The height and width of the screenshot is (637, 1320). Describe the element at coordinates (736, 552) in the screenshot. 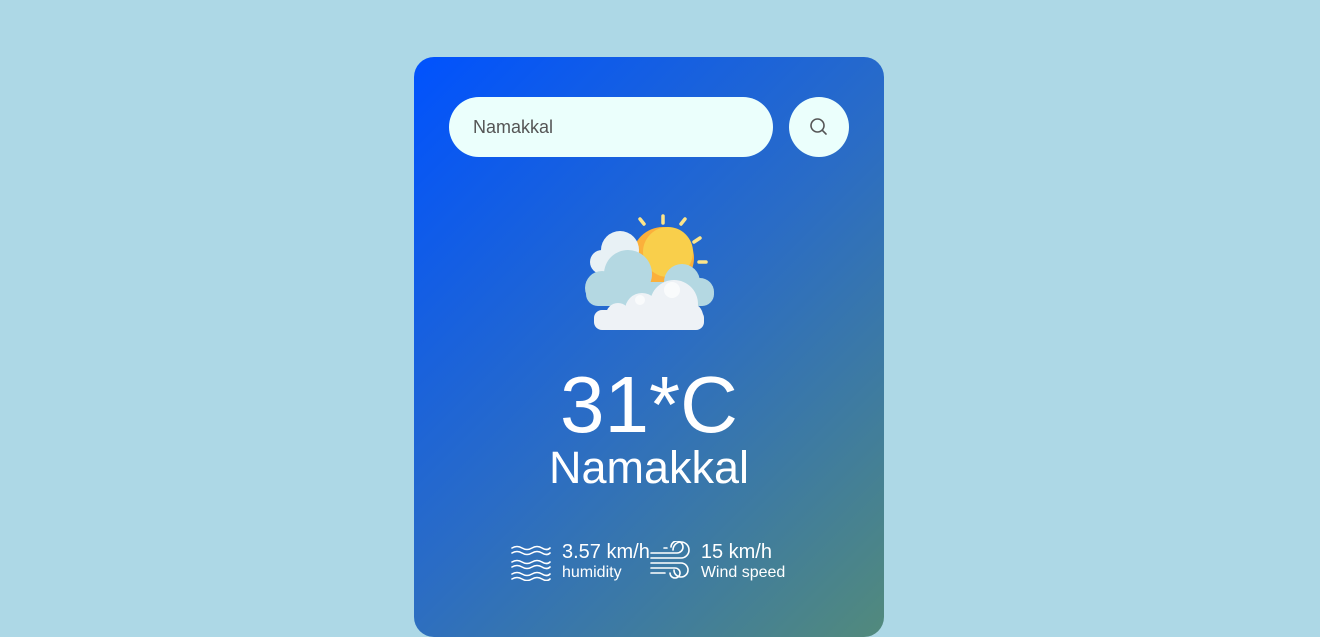

I see `wind-speed-value: 15 km/h` at that location.